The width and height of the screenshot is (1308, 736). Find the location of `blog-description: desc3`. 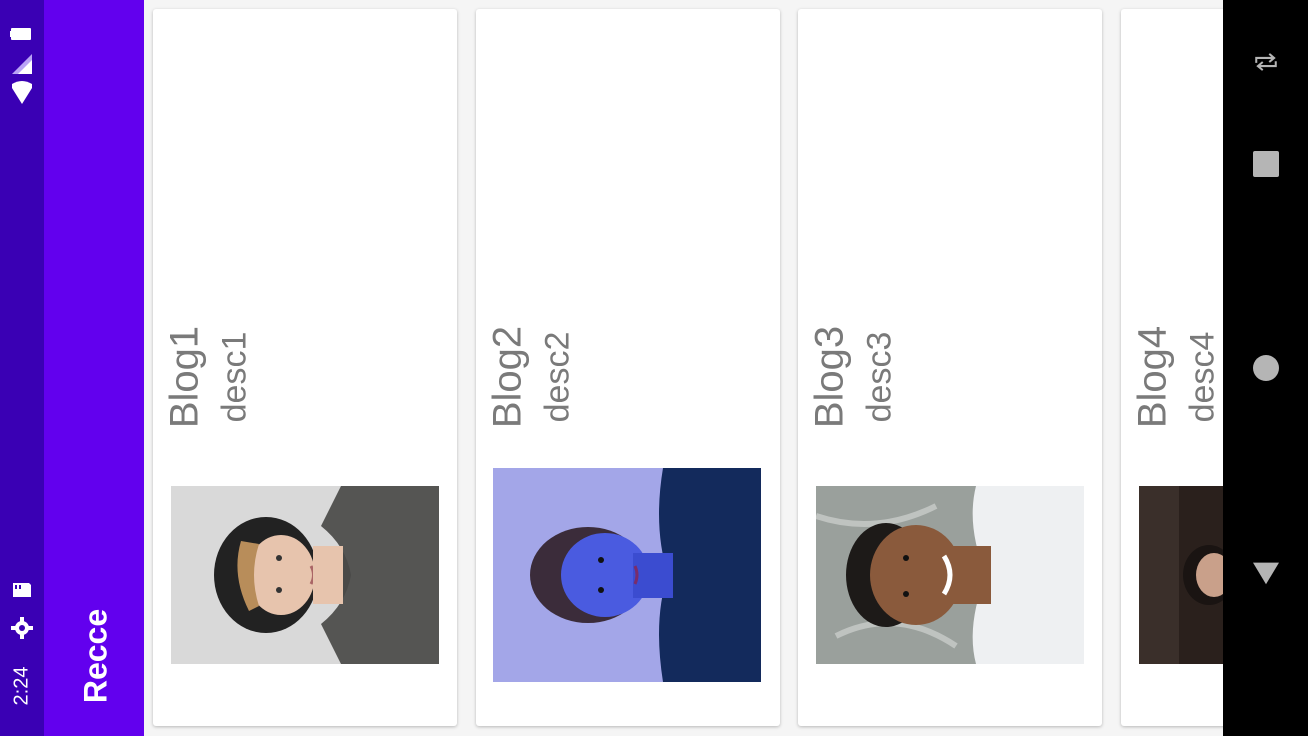

blog-description: desc3 is located at coordinates (879, 377).